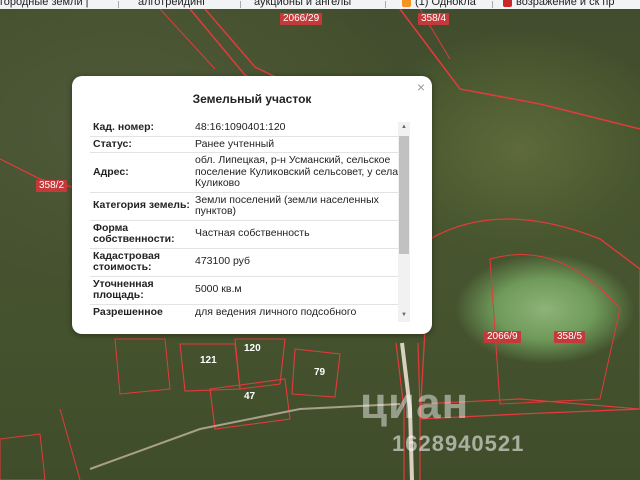 The height and width of the screenshot is (480, 640). Describe the element at coordinates (141, 262) in the screenshot. I see `info-key: Кадастровая стоимость:` at that location.